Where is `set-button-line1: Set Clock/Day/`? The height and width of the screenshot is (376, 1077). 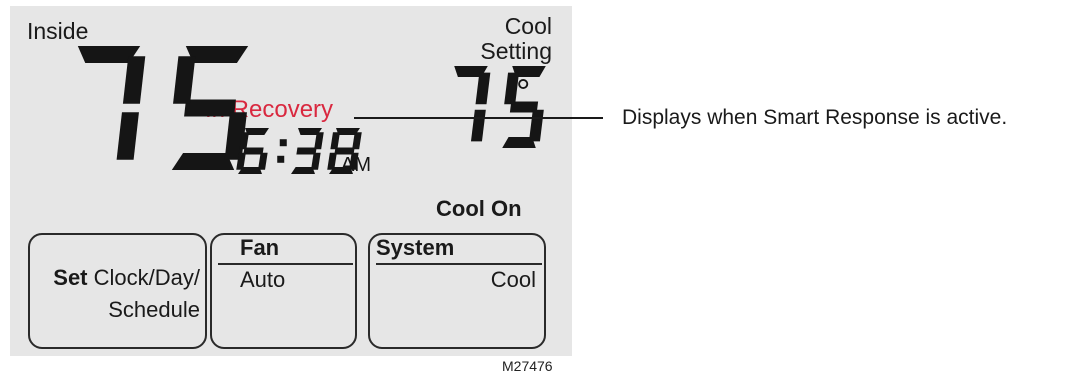 set-button-line1: Set Clock/Day/ is located at coordinates (126, 278).